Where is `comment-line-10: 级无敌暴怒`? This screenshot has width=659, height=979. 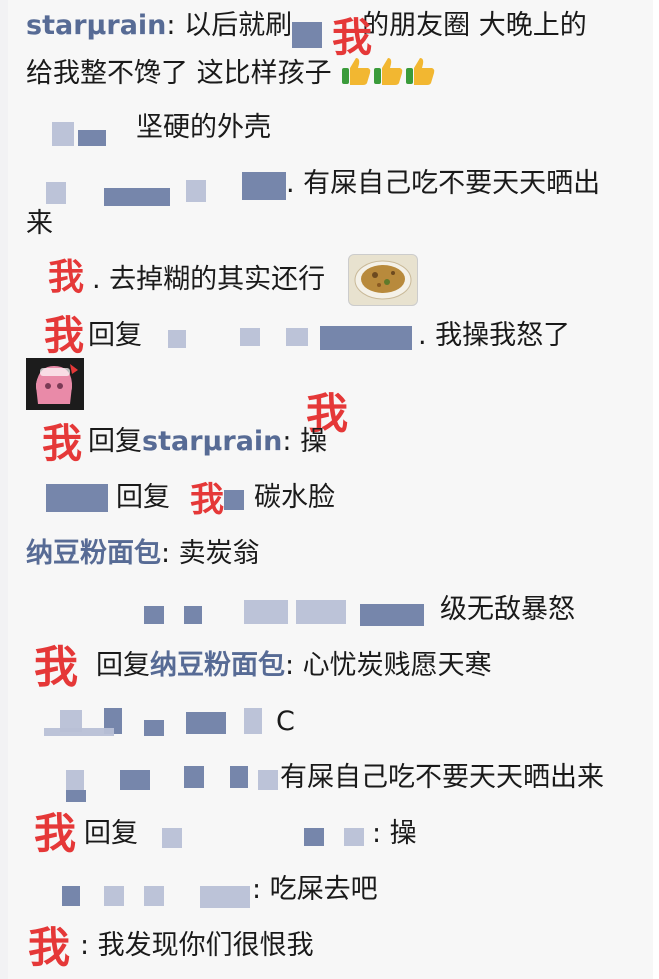
comment-line-10: 级无敌暴怒 is located at coordinates (507, 609).